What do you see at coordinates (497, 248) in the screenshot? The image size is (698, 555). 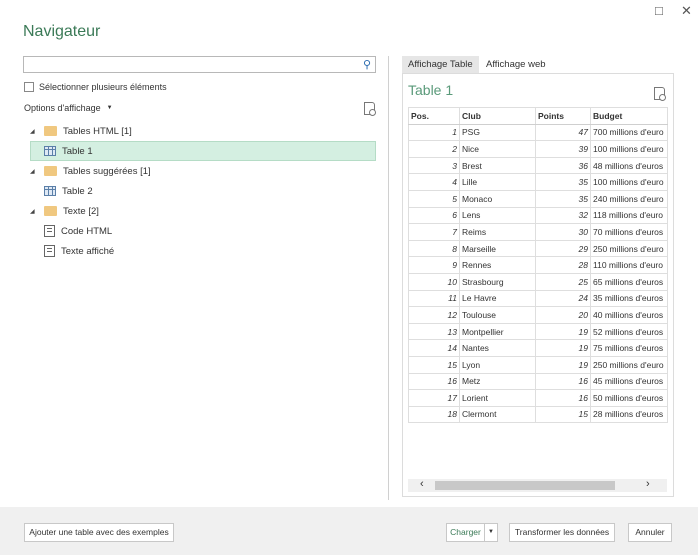 I see `table-cell: Marseille` at bounding box center [497, 248].